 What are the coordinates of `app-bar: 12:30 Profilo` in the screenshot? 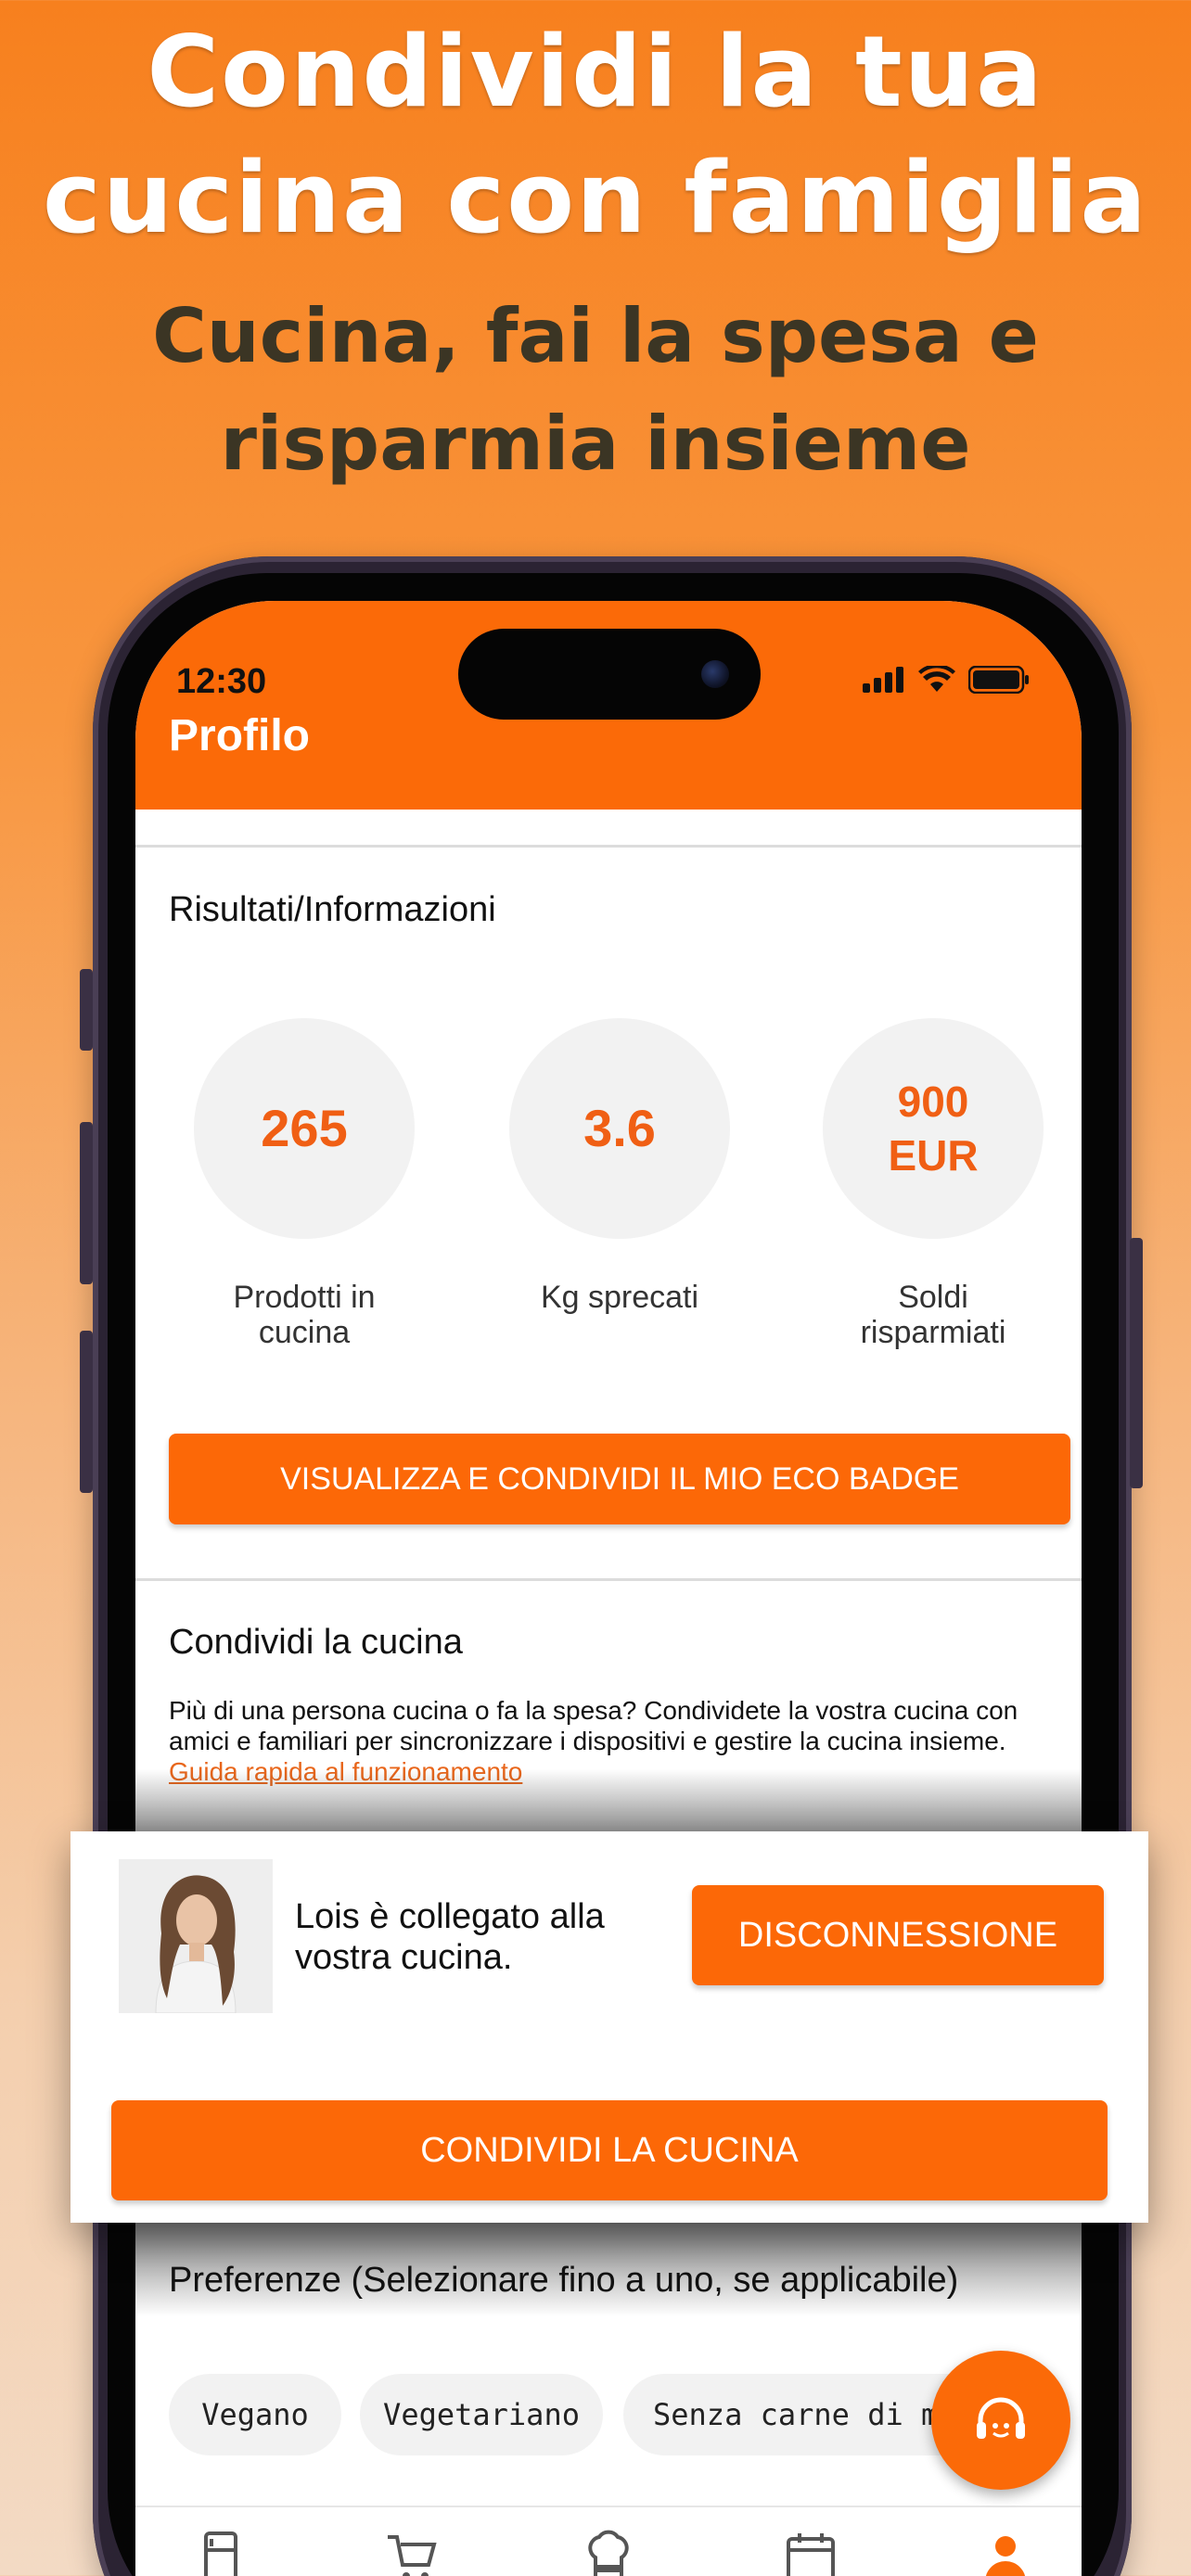 It's located at (608, 705).